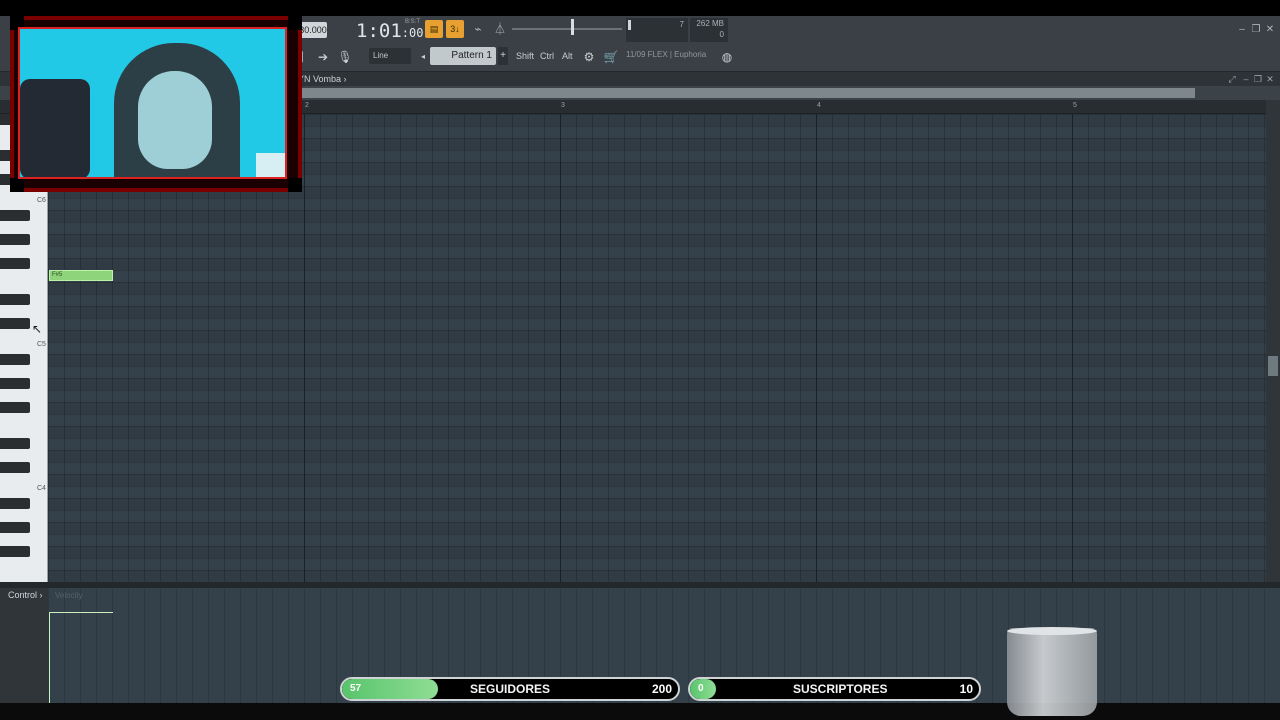  Describe the element at coordinates (25, 595) in the screenshot. I see `control-selector: Control ›` at that location.